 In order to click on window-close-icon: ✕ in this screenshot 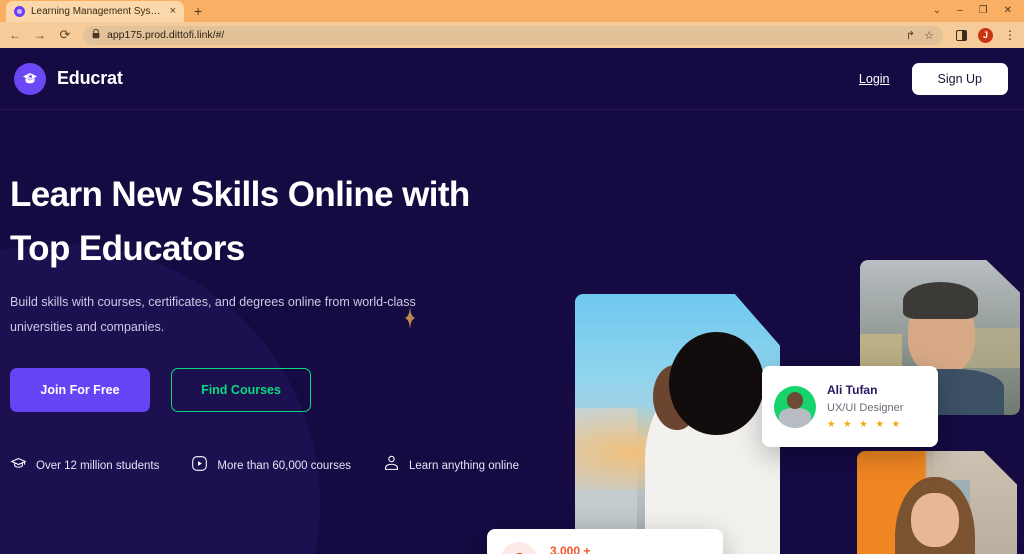, I will do `click(1008, 11)`.